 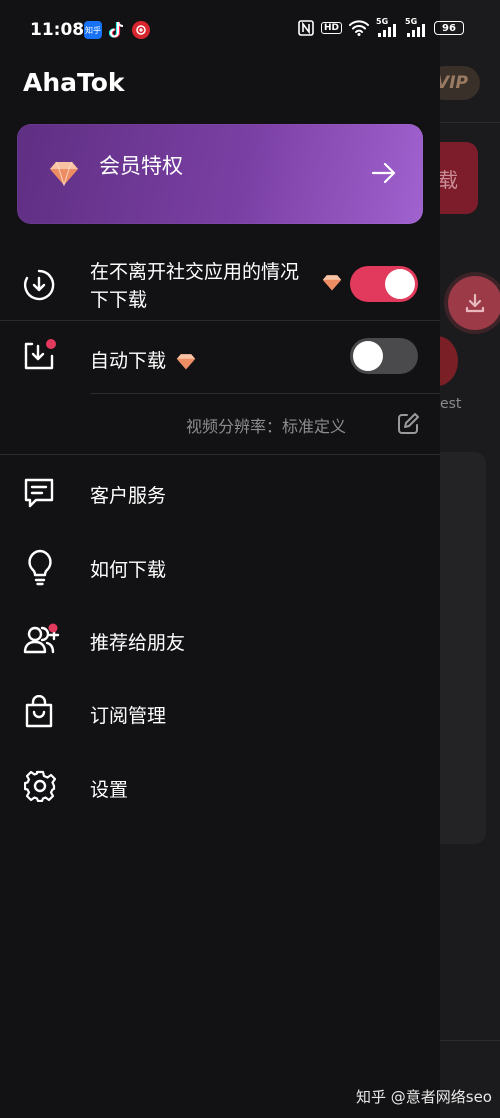 What do you see at coordinates (128, 496) in the screenshot?
I see `menu-item-label: 客户服务` at bounding box center [128, 496].